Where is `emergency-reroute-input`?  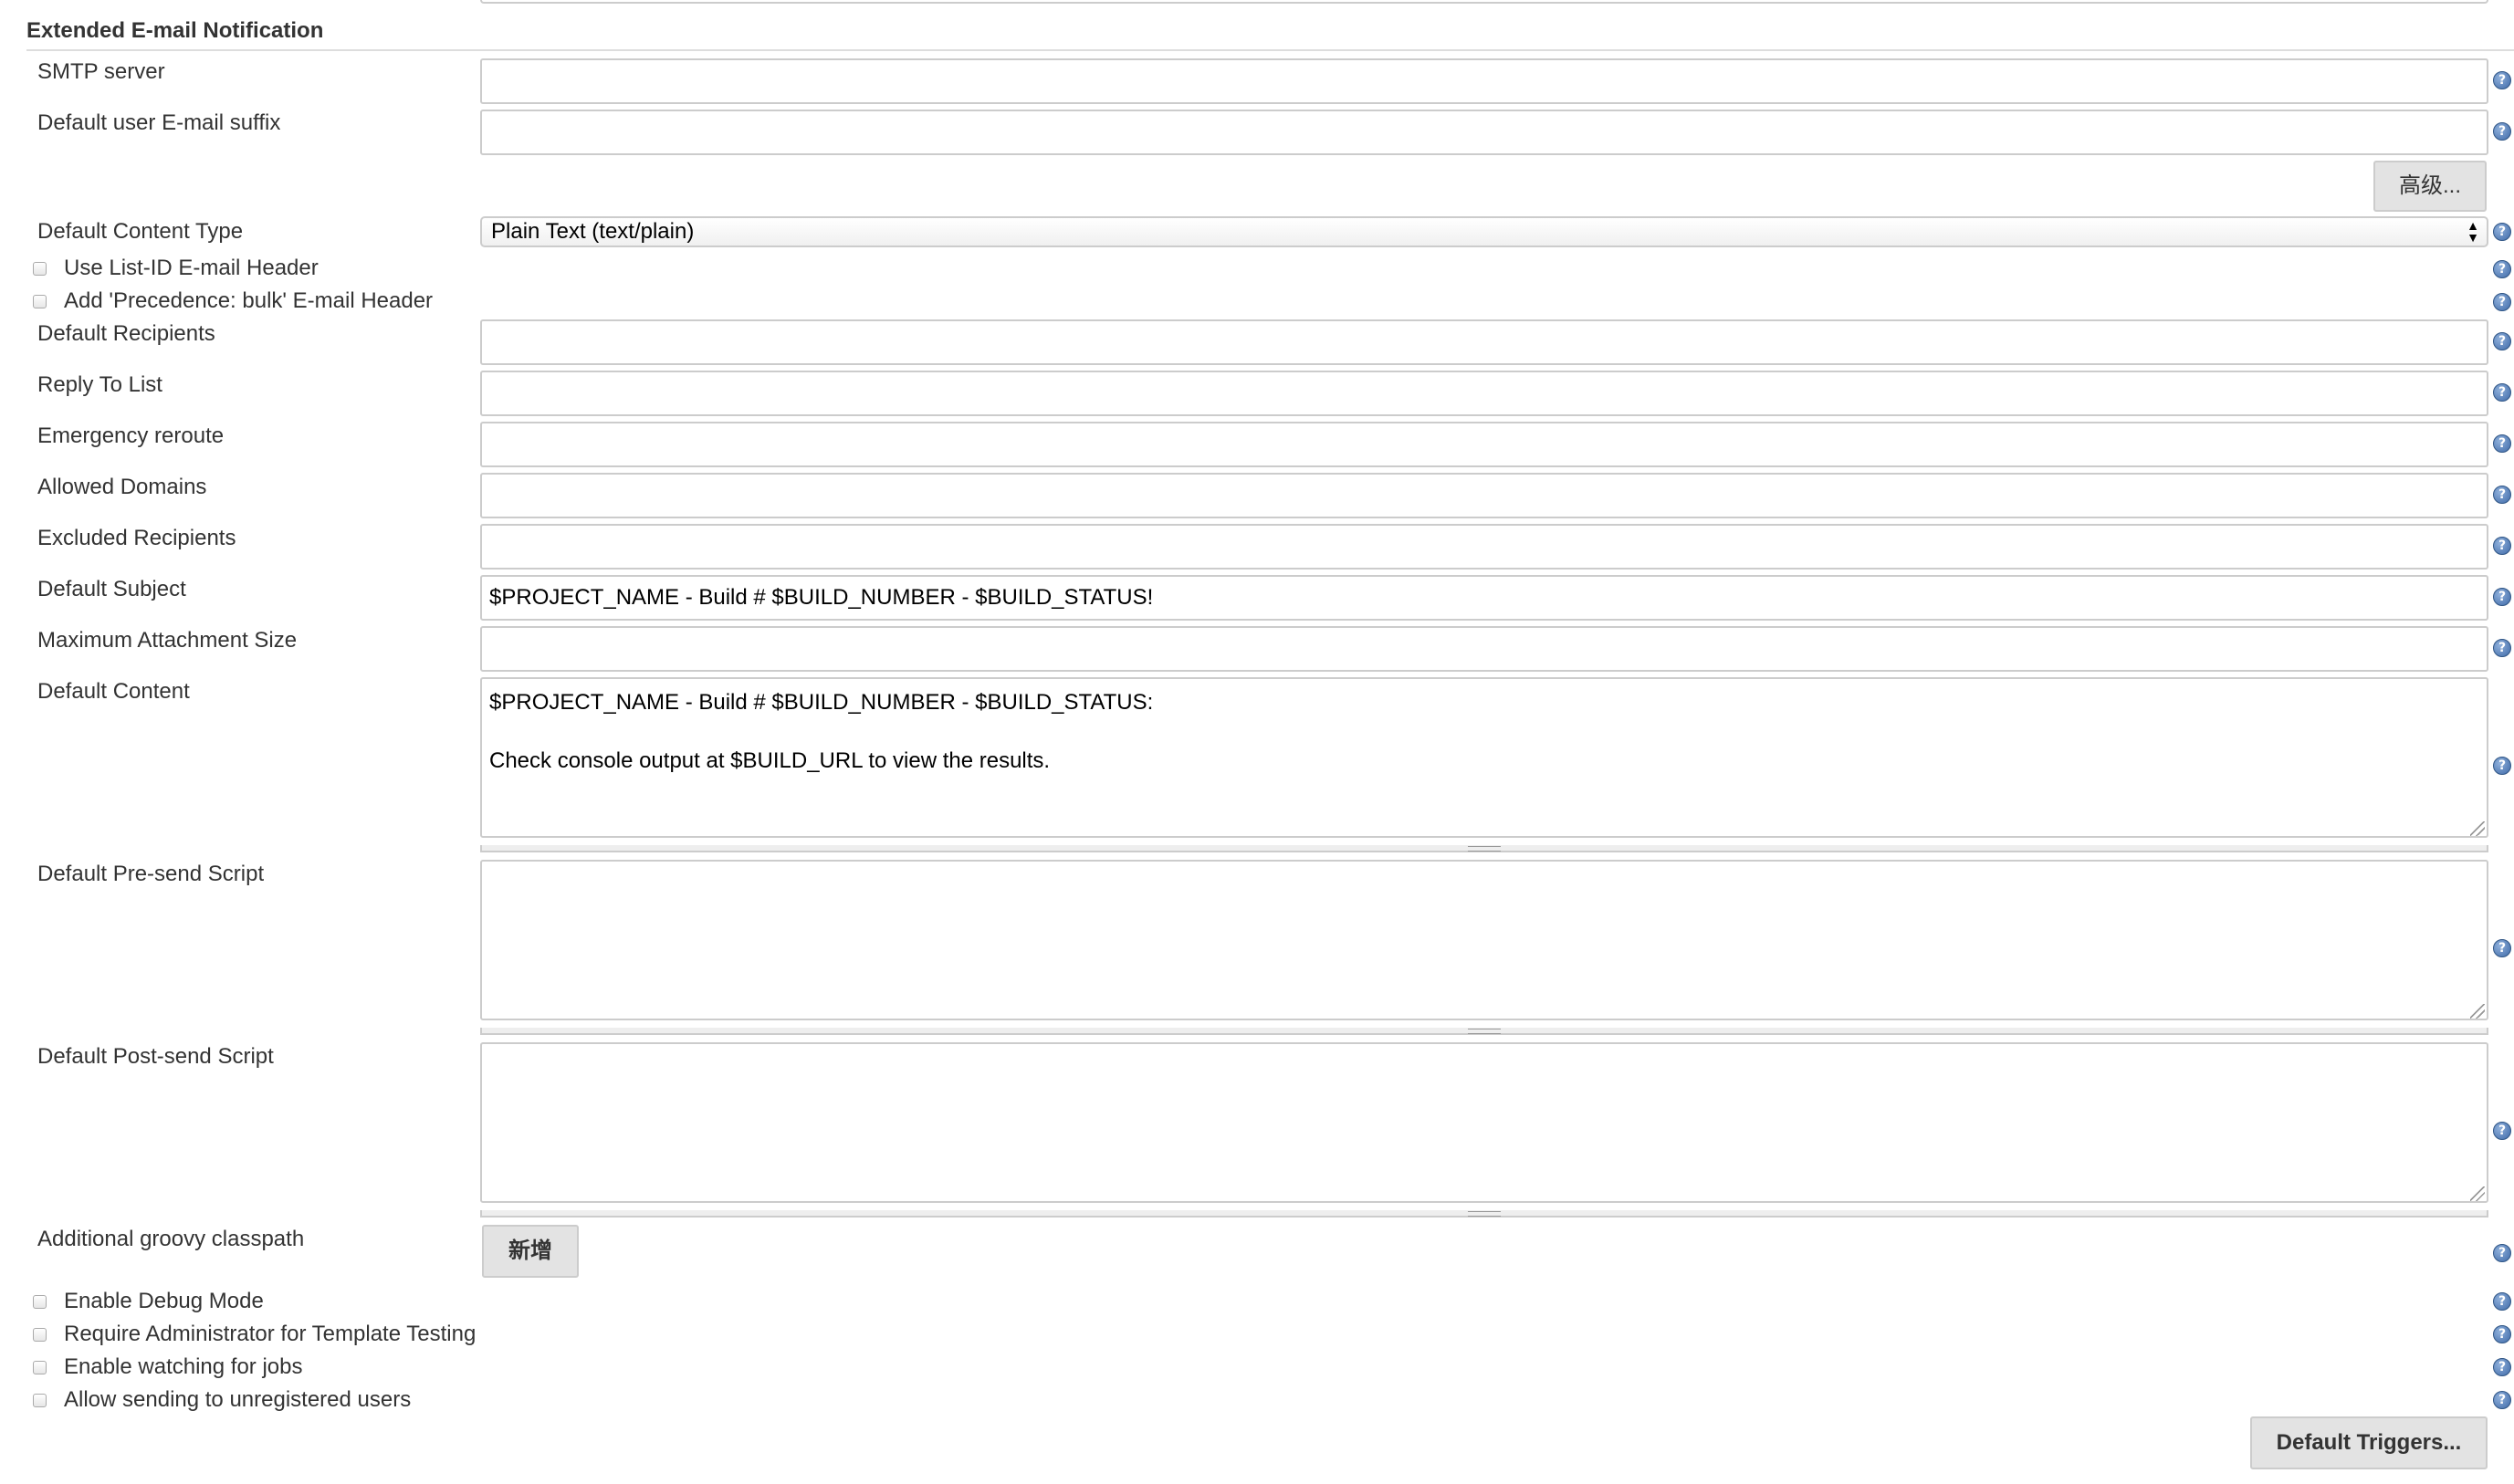
emergency-reroute-input is located at coordinates (1484, 444).